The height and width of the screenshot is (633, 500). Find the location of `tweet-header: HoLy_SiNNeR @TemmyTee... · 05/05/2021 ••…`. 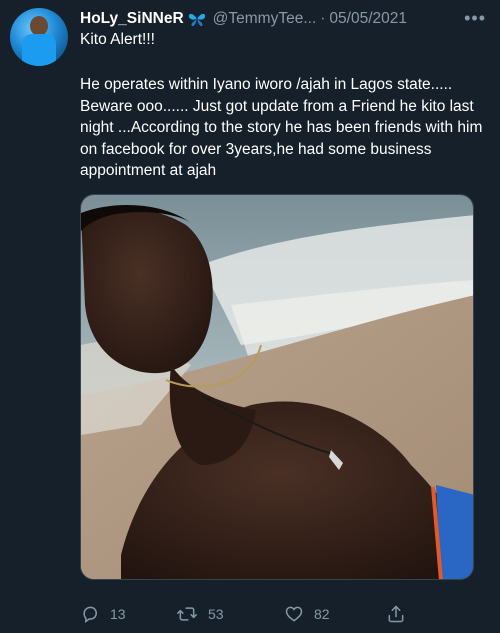

tweet-header: HoLy_SiNNeR @TemmyTee... · 05/05/2021 ••… is located at coordinates (285, 19).